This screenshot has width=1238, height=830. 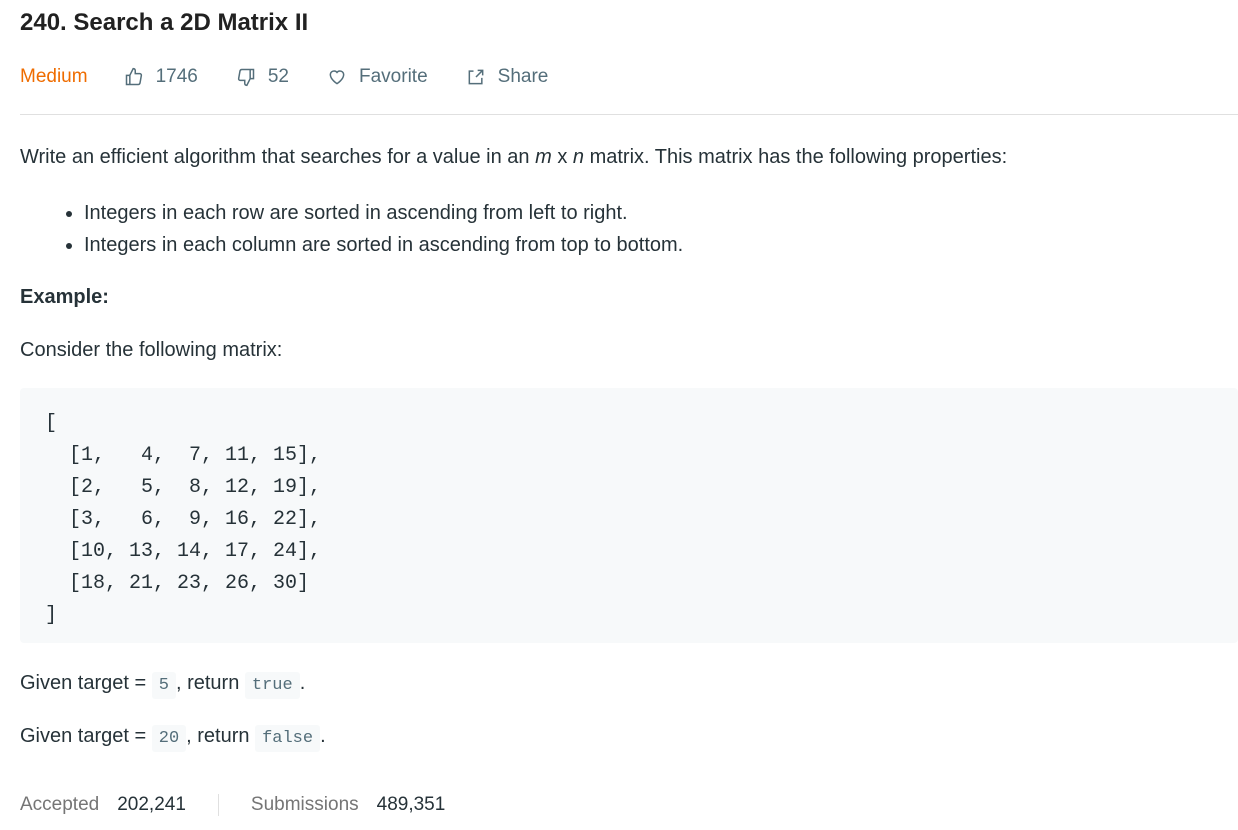 I want to click on difficulty-badge: Medium, so click(x=54, y=76).